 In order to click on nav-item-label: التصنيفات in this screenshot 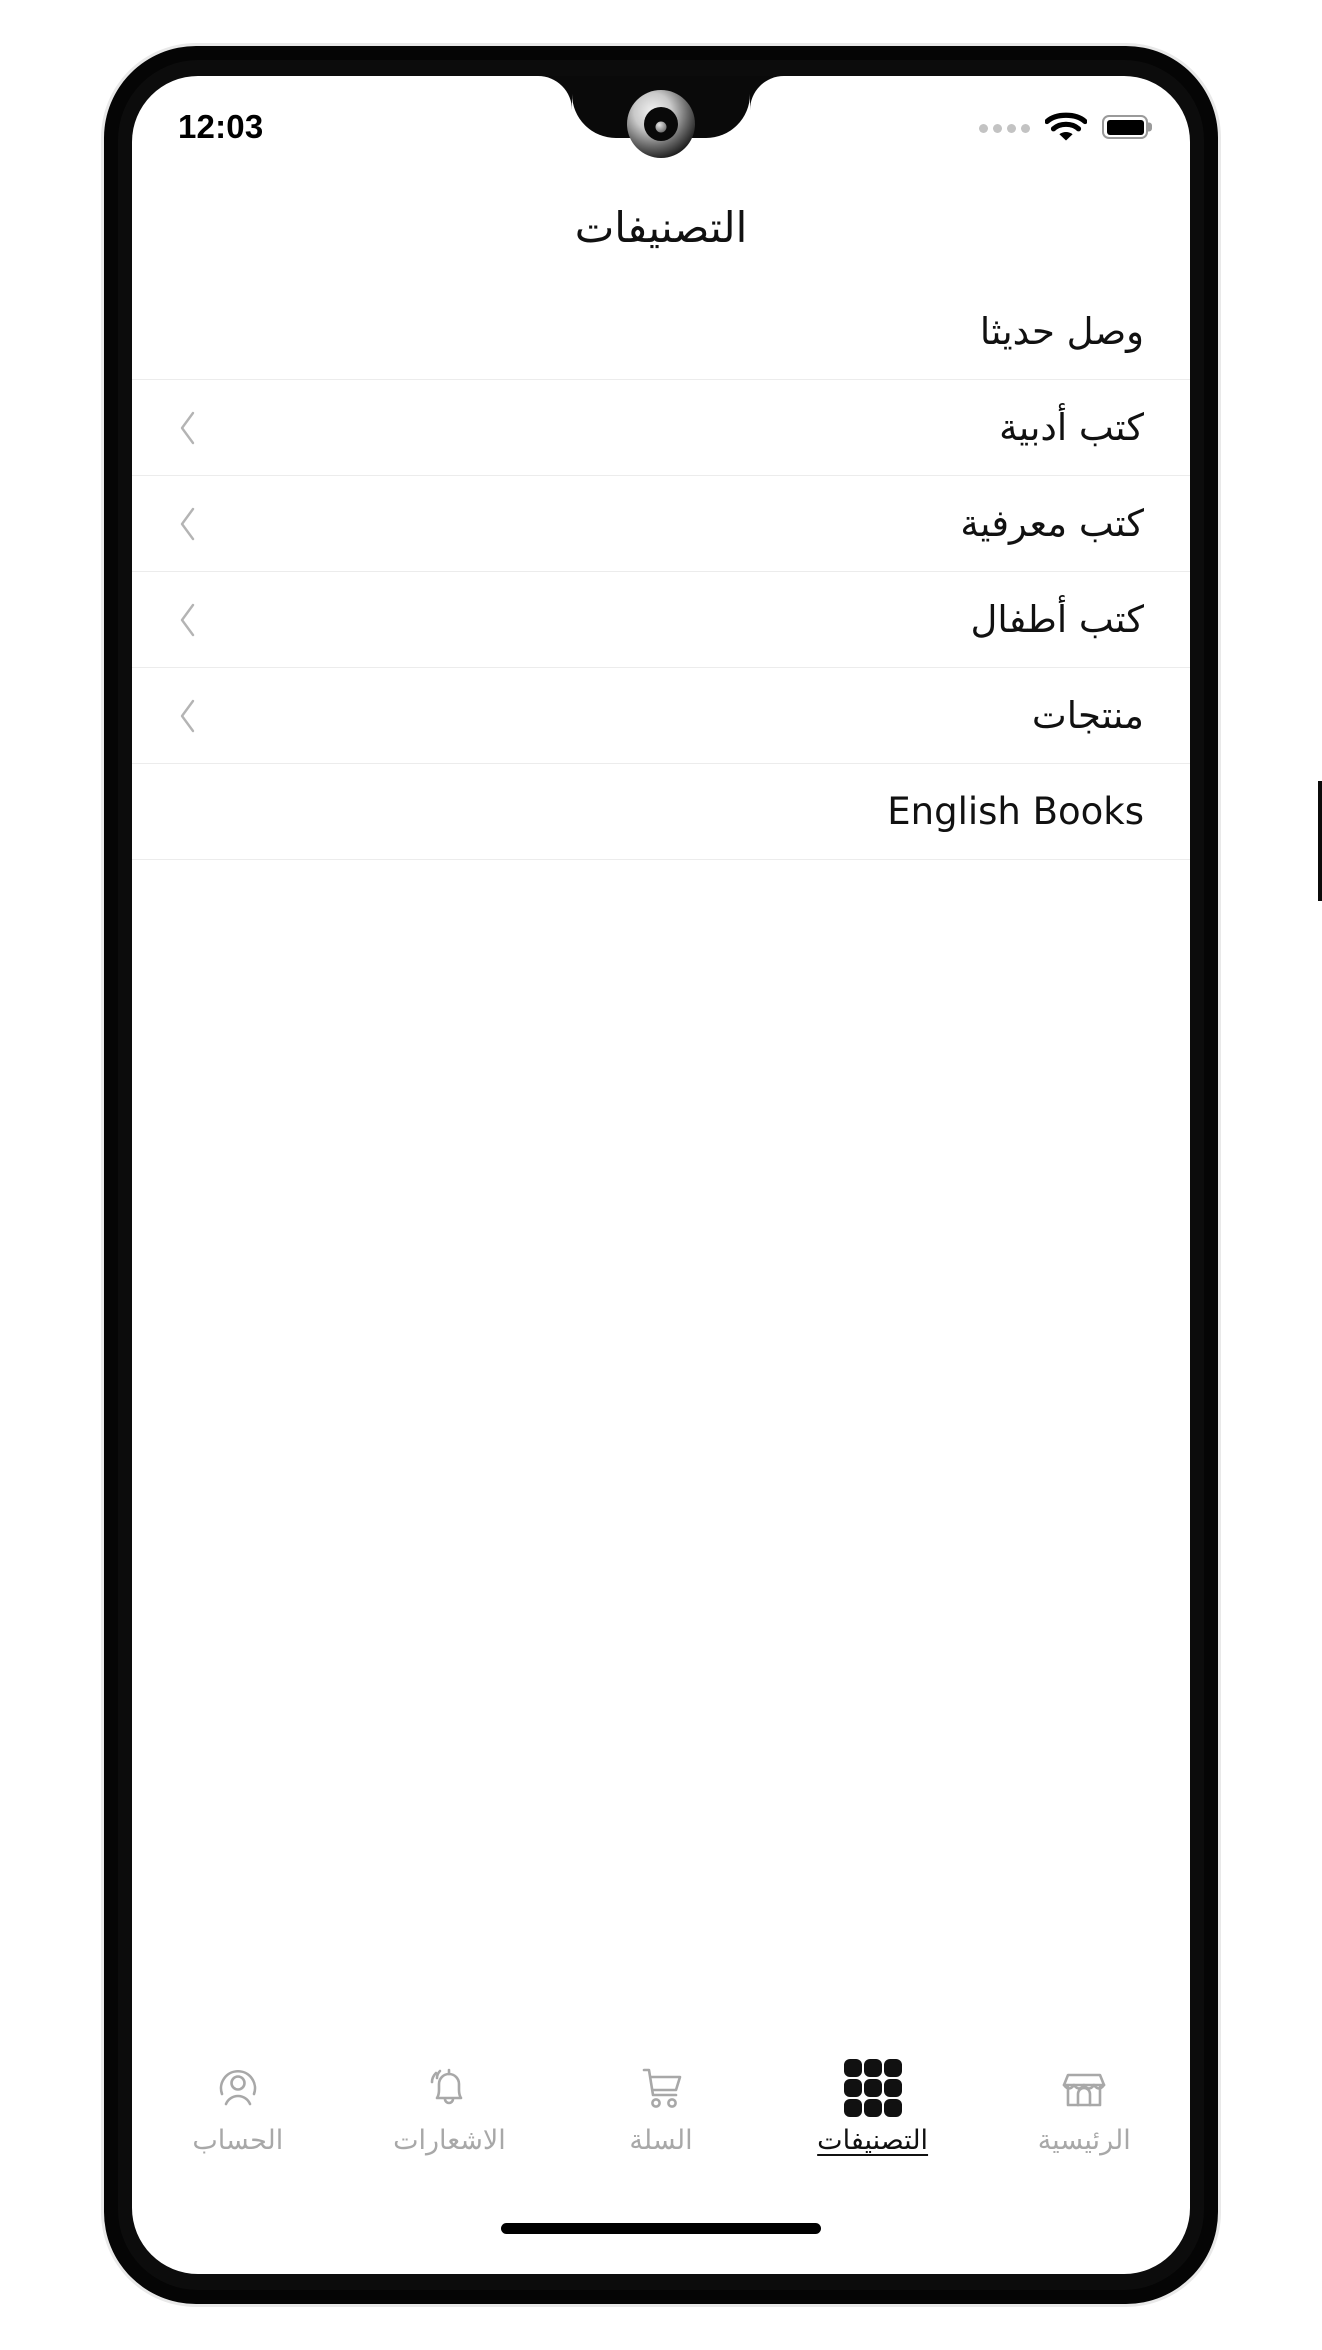, I will do `click(873, 2140)`.